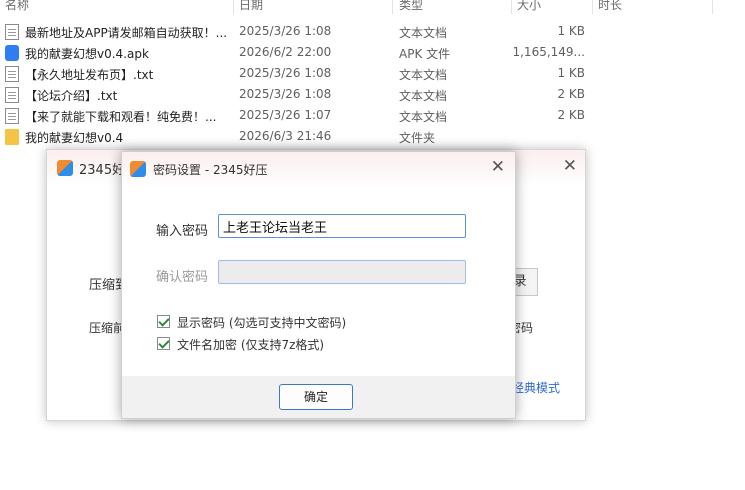 The image size is (745, 490). Describe the element at coordinates (342, 226) in the screenshot. I see `password-input` at that location.